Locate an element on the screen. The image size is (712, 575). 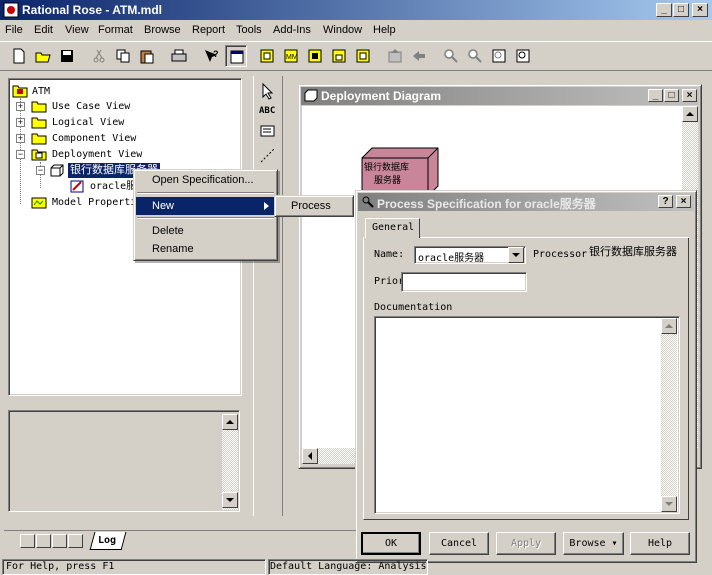
minimize-button: _ is located at coordinates (664, 10).